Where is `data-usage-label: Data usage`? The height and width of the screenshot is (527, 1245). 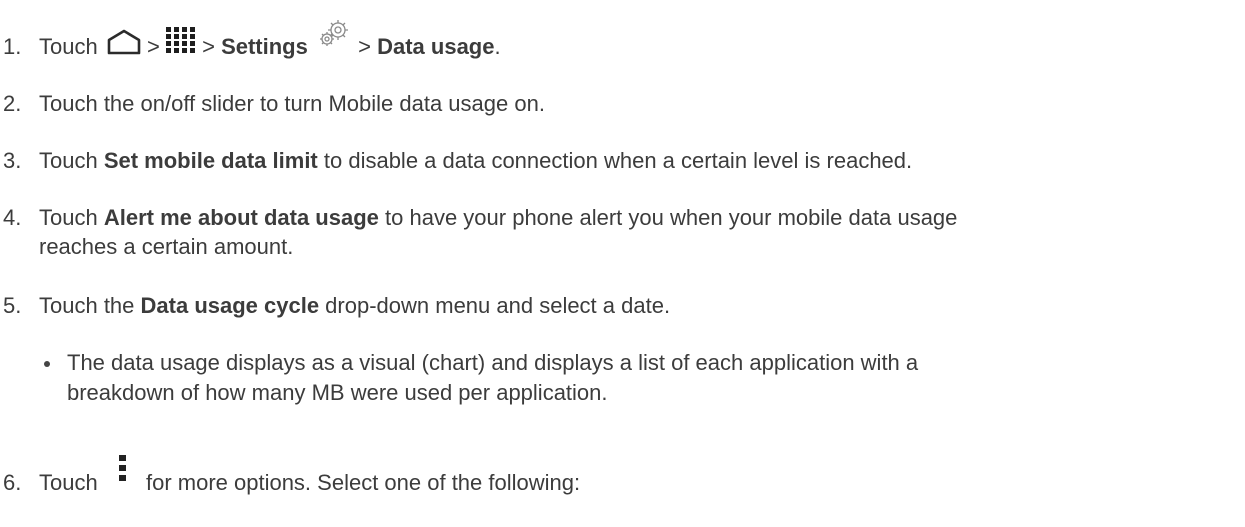
data-usage-label: Data usage is located at coordinates (436, 46).